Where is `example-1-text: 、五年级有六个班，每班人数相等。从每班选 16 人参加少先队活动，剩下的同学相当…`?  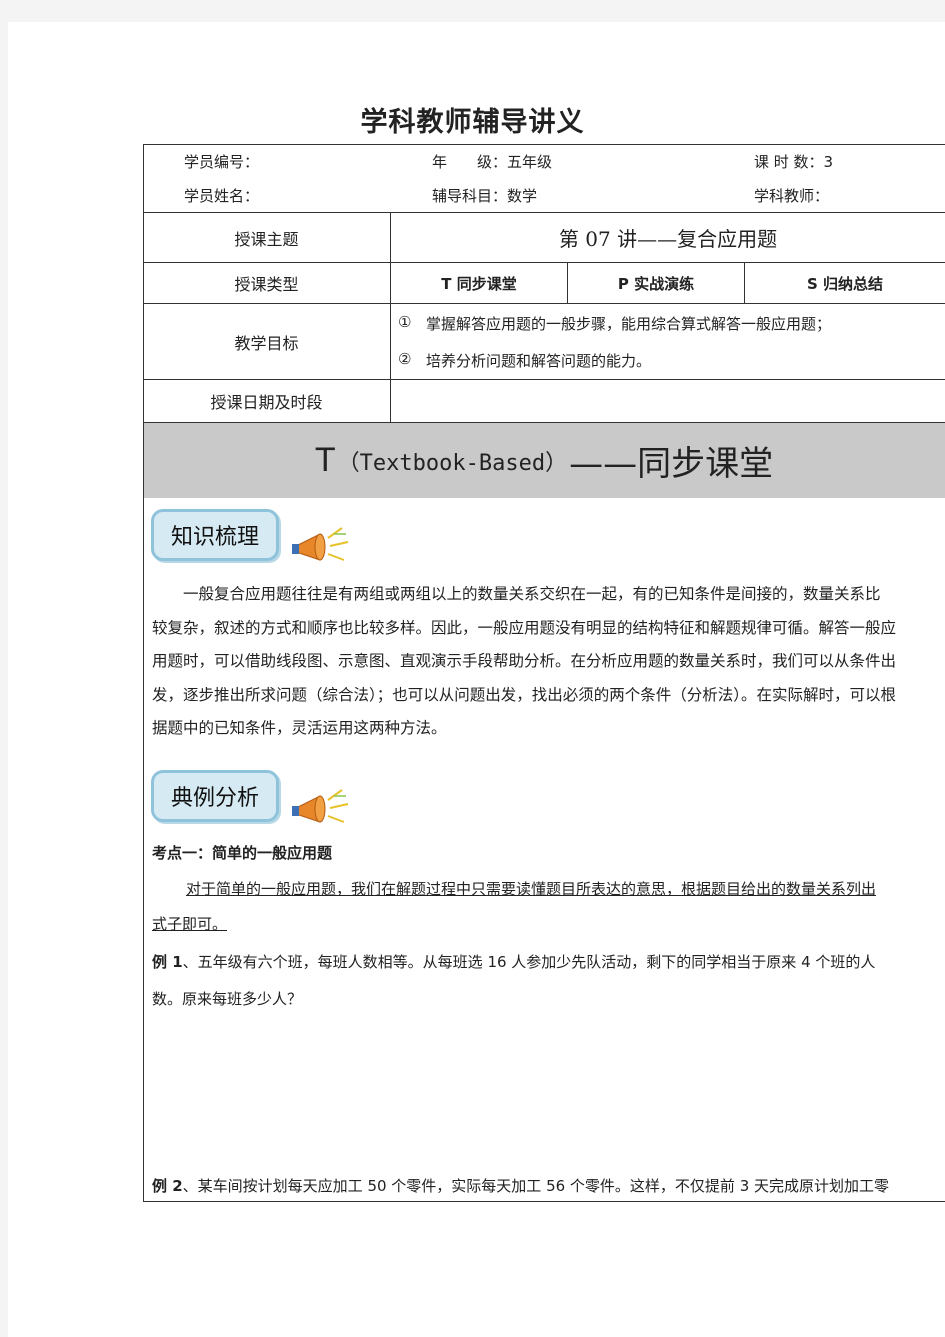
example-1-text: 、五年级有六个班，每班人数相等。从每班选 16 人参加少先队活动，剩下的同学相当… is located at coordinates (529, 962).